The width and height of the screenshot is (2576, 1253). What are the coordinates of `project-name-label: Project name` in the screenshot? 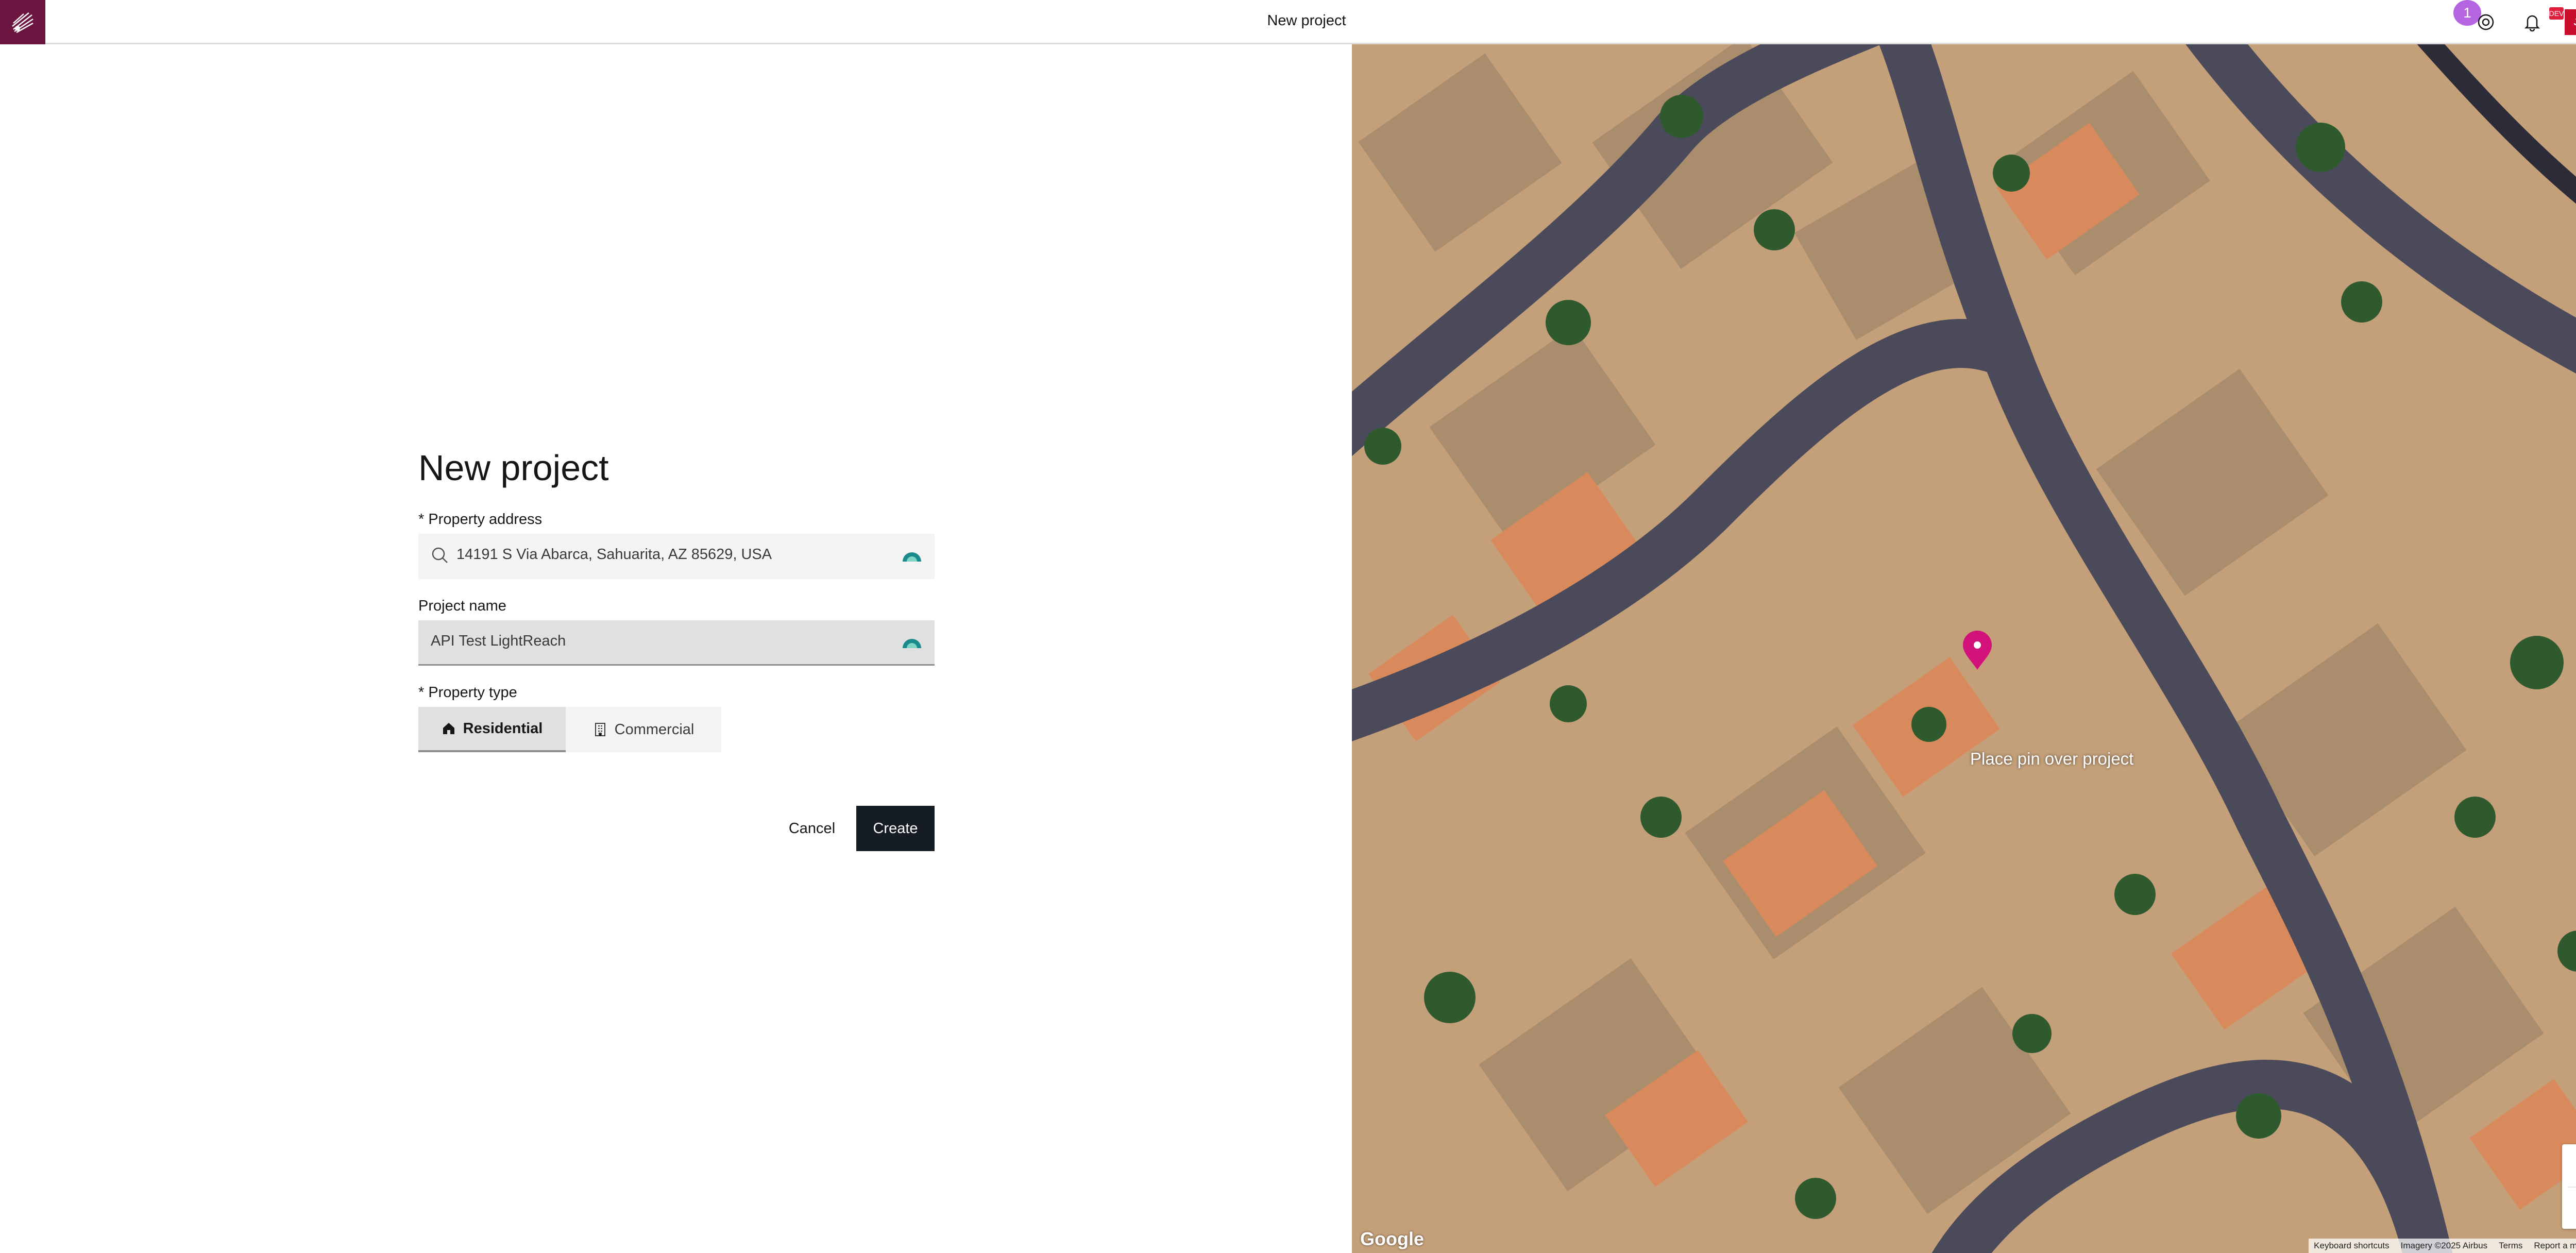 It's located at (462, 606).